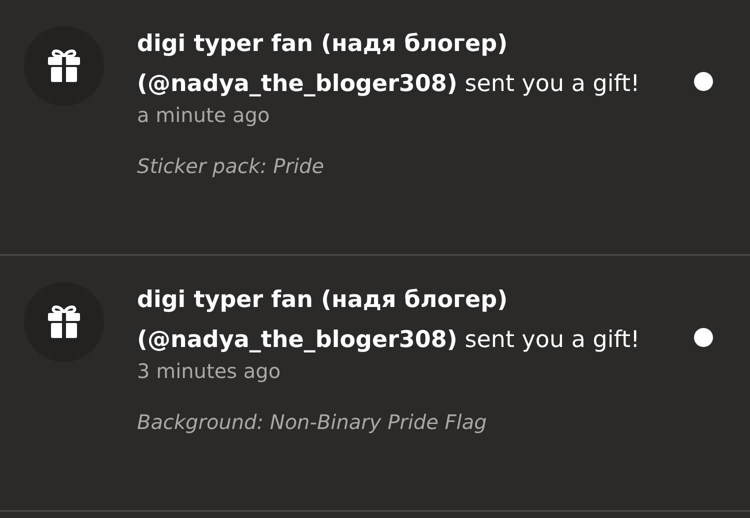  What do you see at coordinates (204, 115) in the screenshot?
I see `timestamp: a minute ago` at bounding box center [204, 115].